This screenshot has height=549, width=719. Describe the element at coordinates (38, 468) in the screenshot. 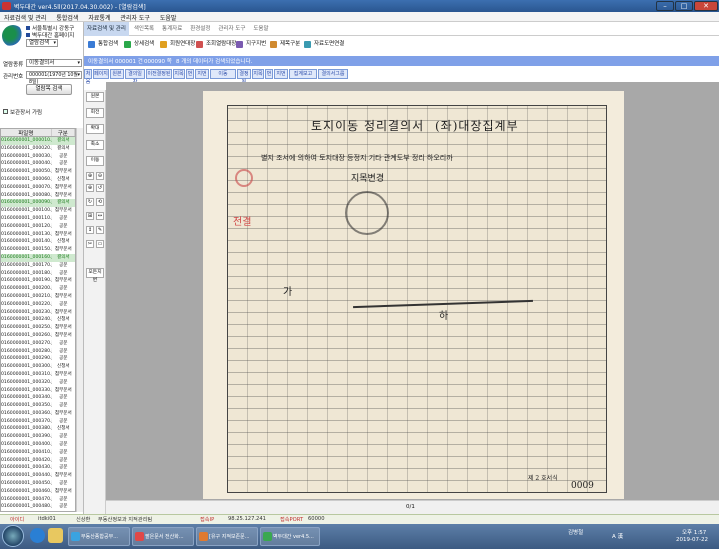

I see `file-row: 0160000001_000430.jpg 공문` at that location.